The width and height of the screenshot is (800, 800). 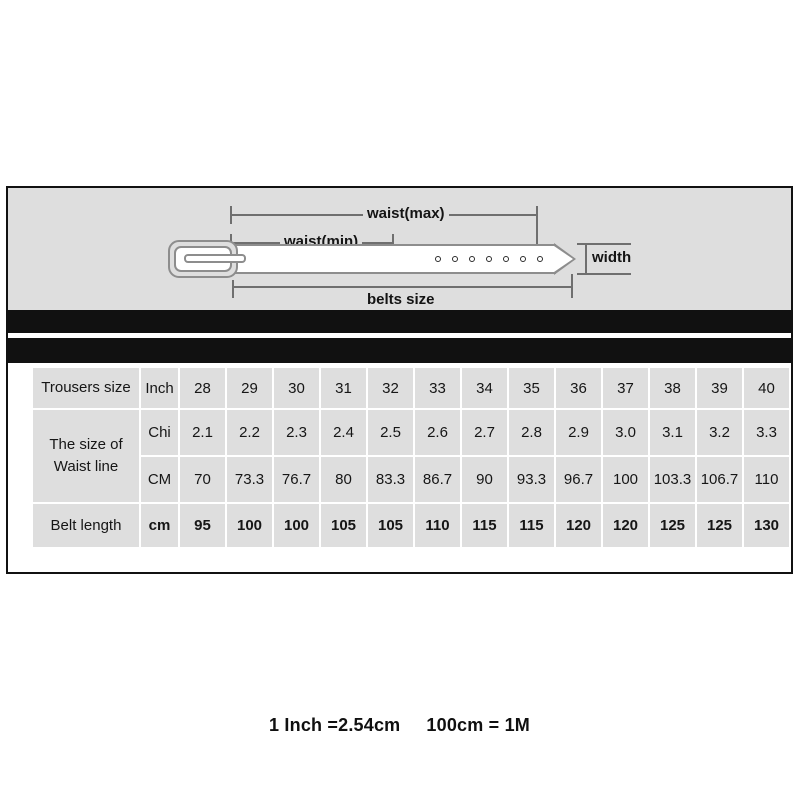 I want to click on belt-tip-inner, so click(x=563, y=259).